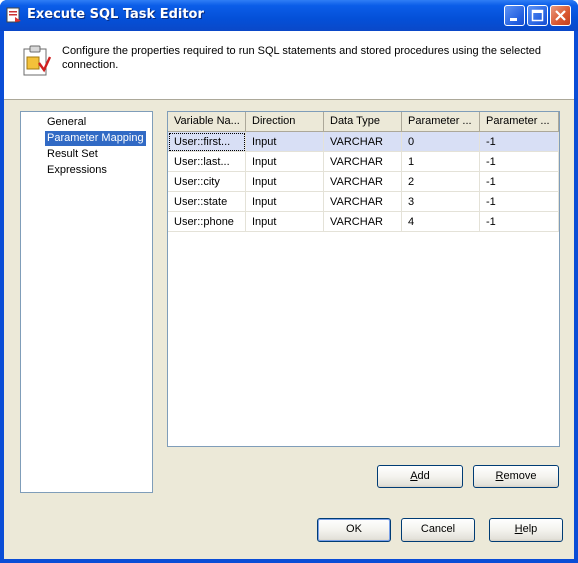  I want to click on table-row: User::phone Input VARCHAR 4 -1, so click(363, 222).